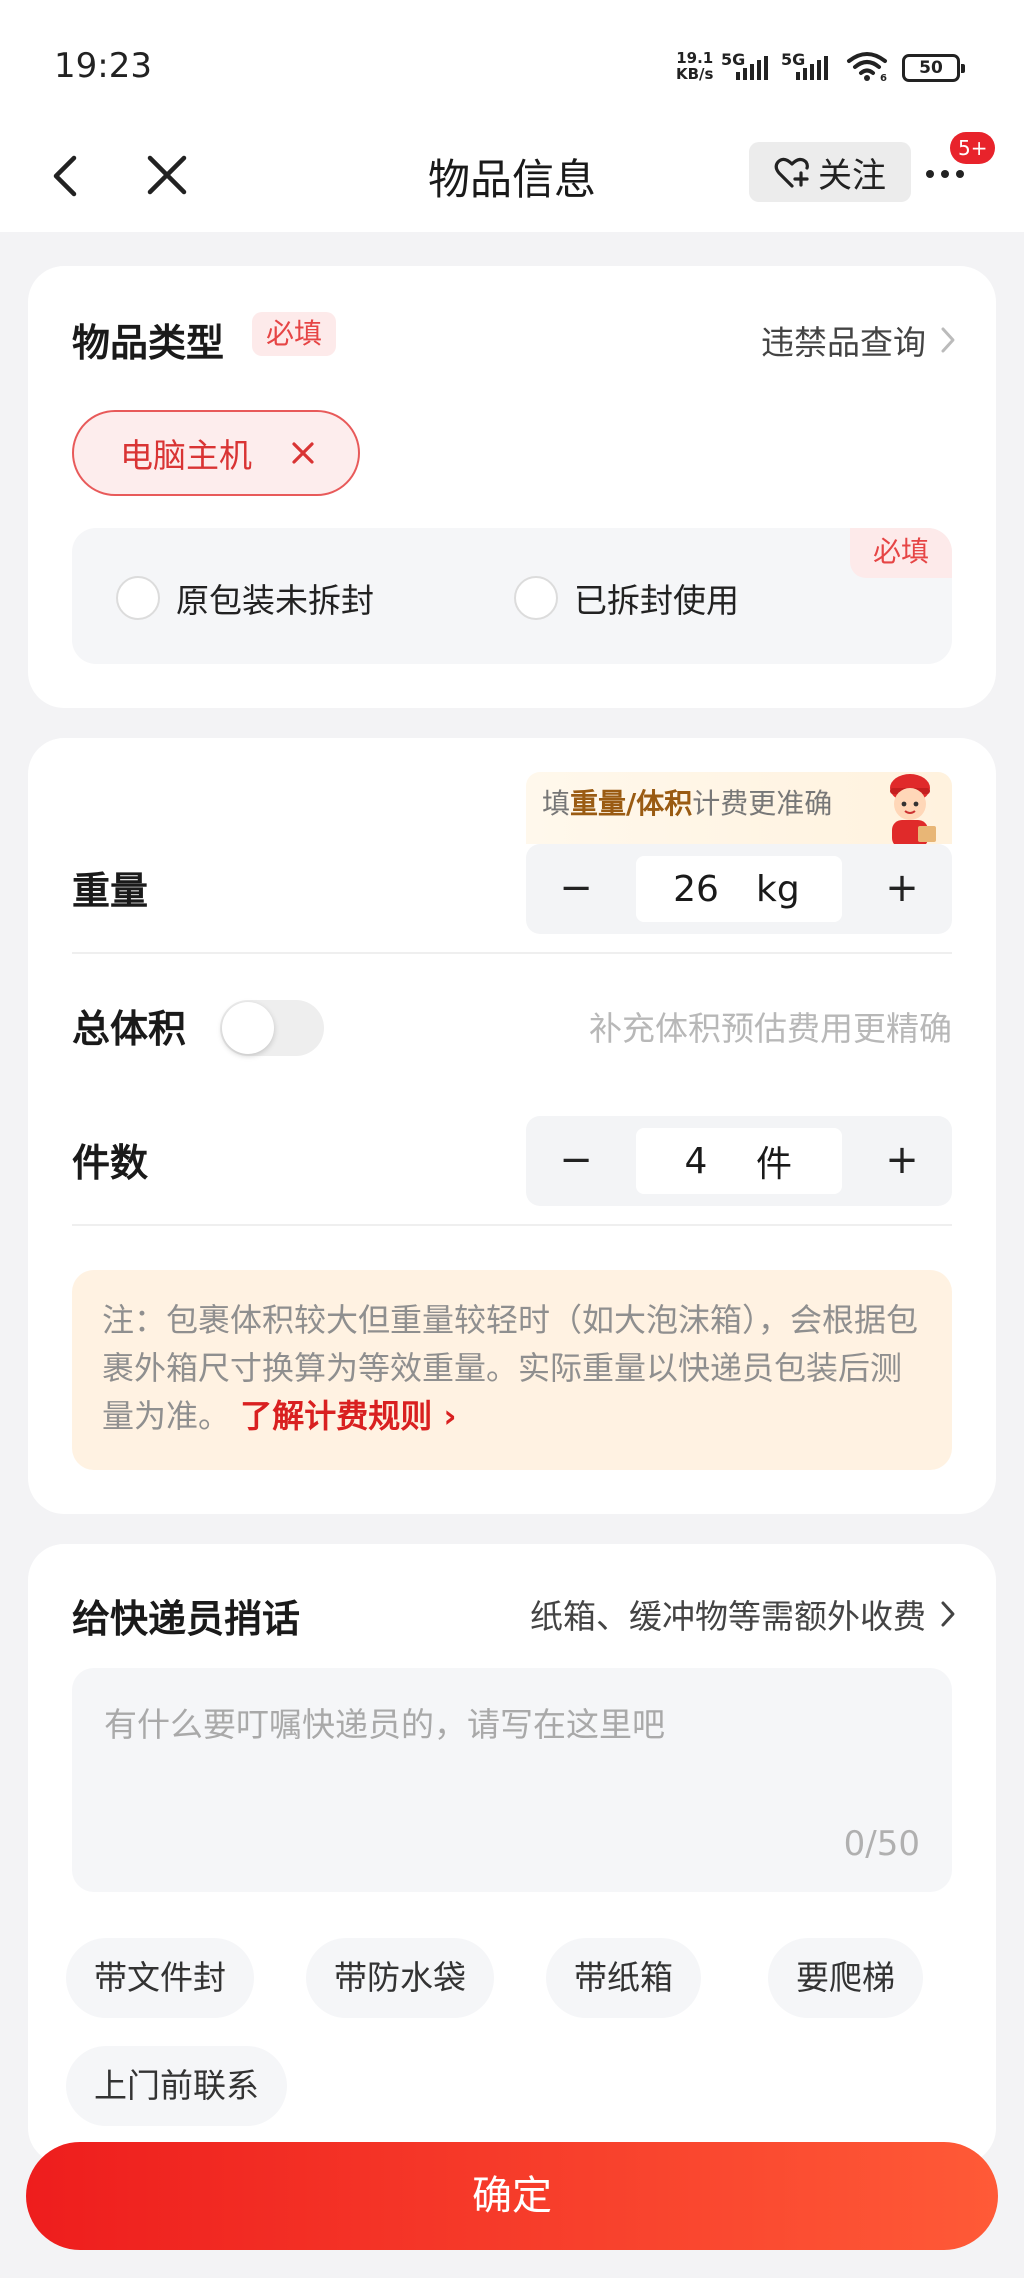 Image resolution: width=1024 pixels, height=2278 pixels. Describe the element at coordinates (902, 1161) in the screenshot. I see `count-increment-button: +` at that location.